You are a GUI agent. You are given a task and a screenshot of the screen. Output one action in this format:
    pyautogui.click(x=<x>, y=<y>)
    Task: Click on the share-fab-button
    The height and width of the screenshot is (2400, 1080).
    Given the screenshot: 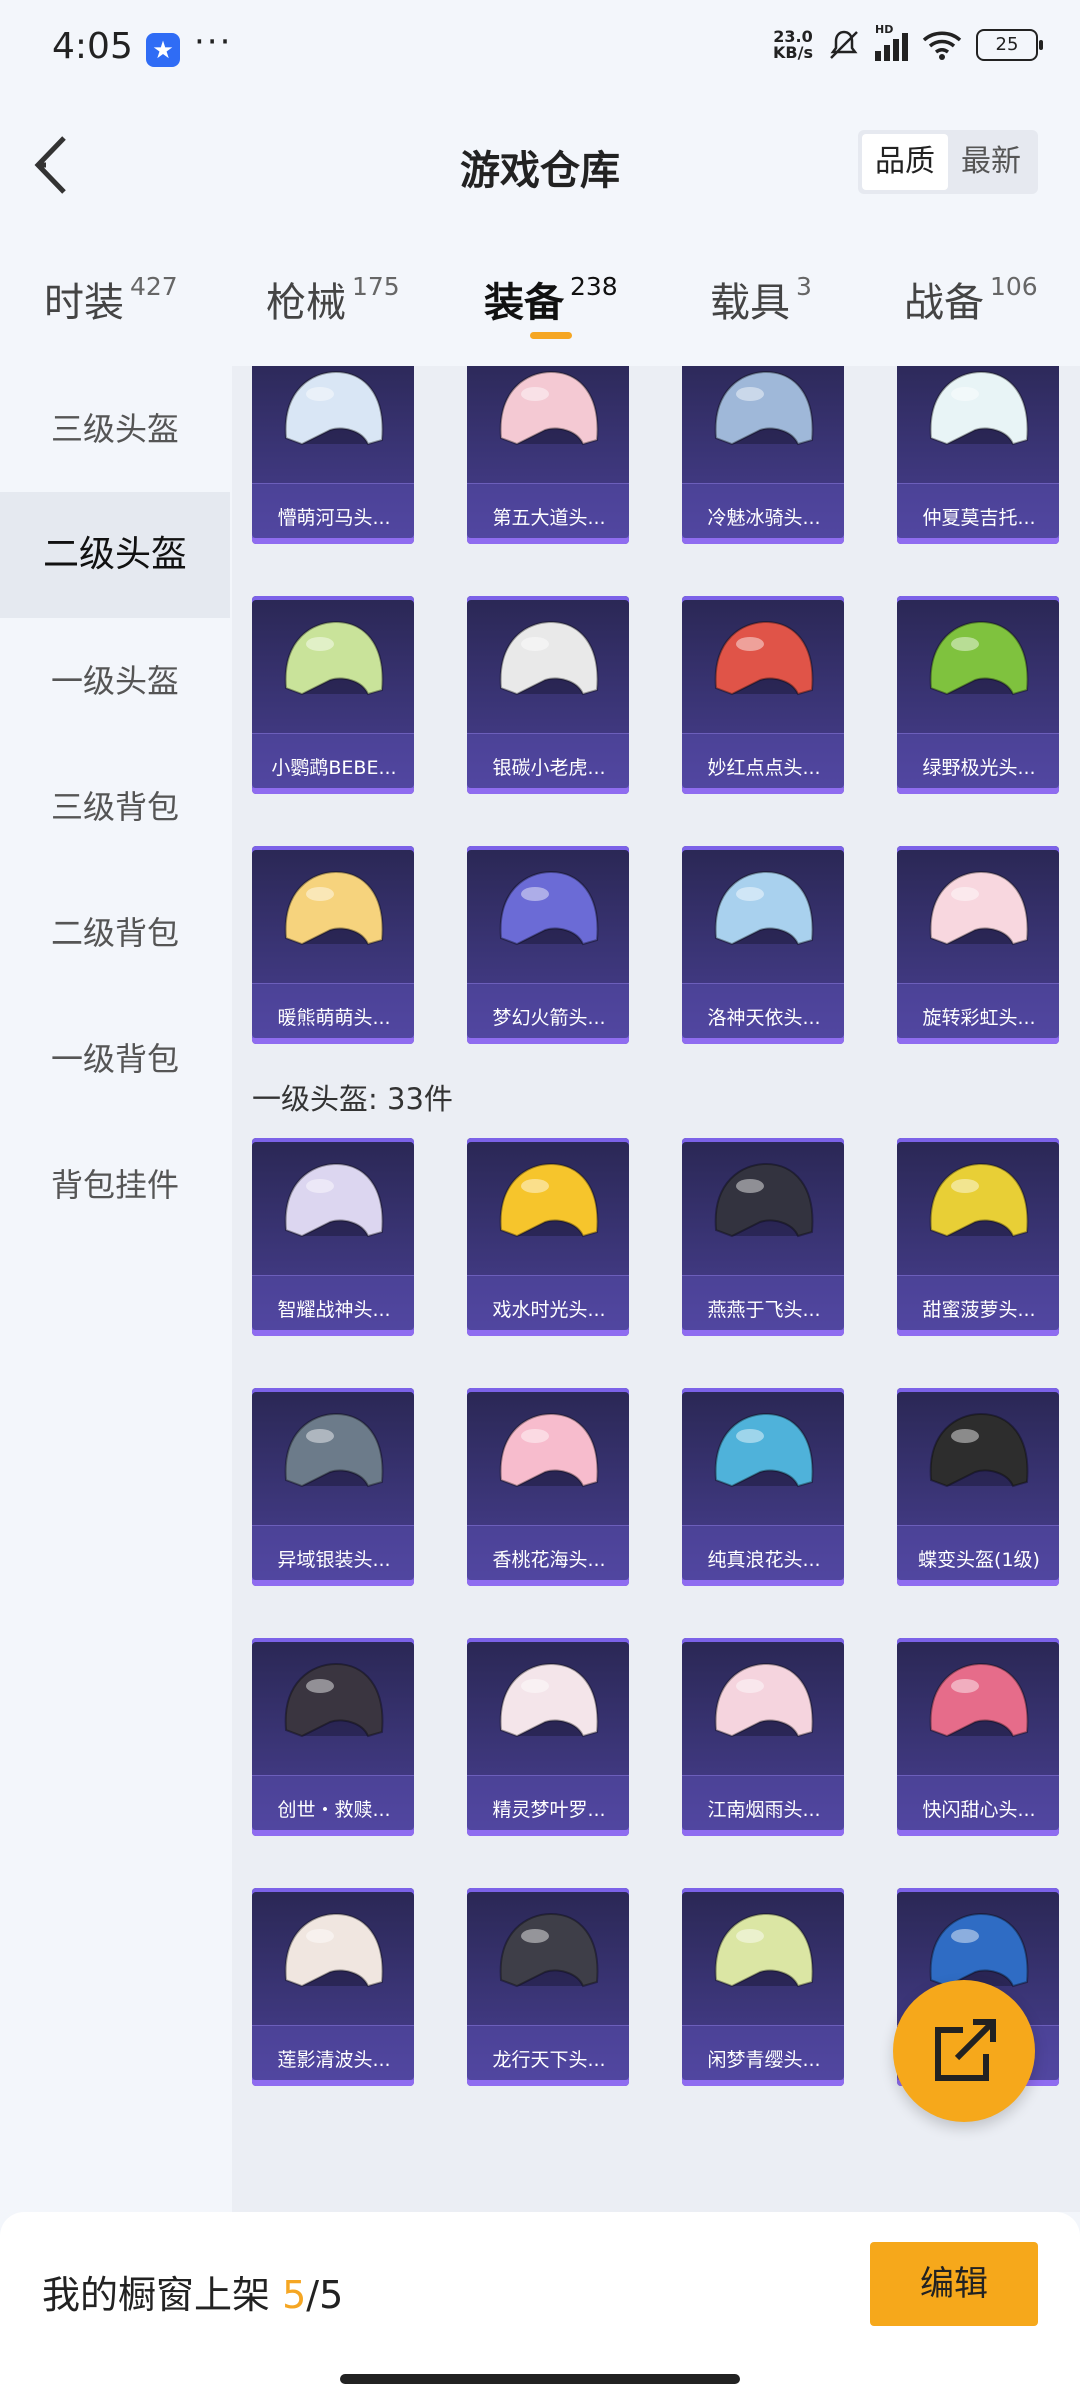 What is the action you would take?
    pyautogui.click(x=964, y=2051)
    